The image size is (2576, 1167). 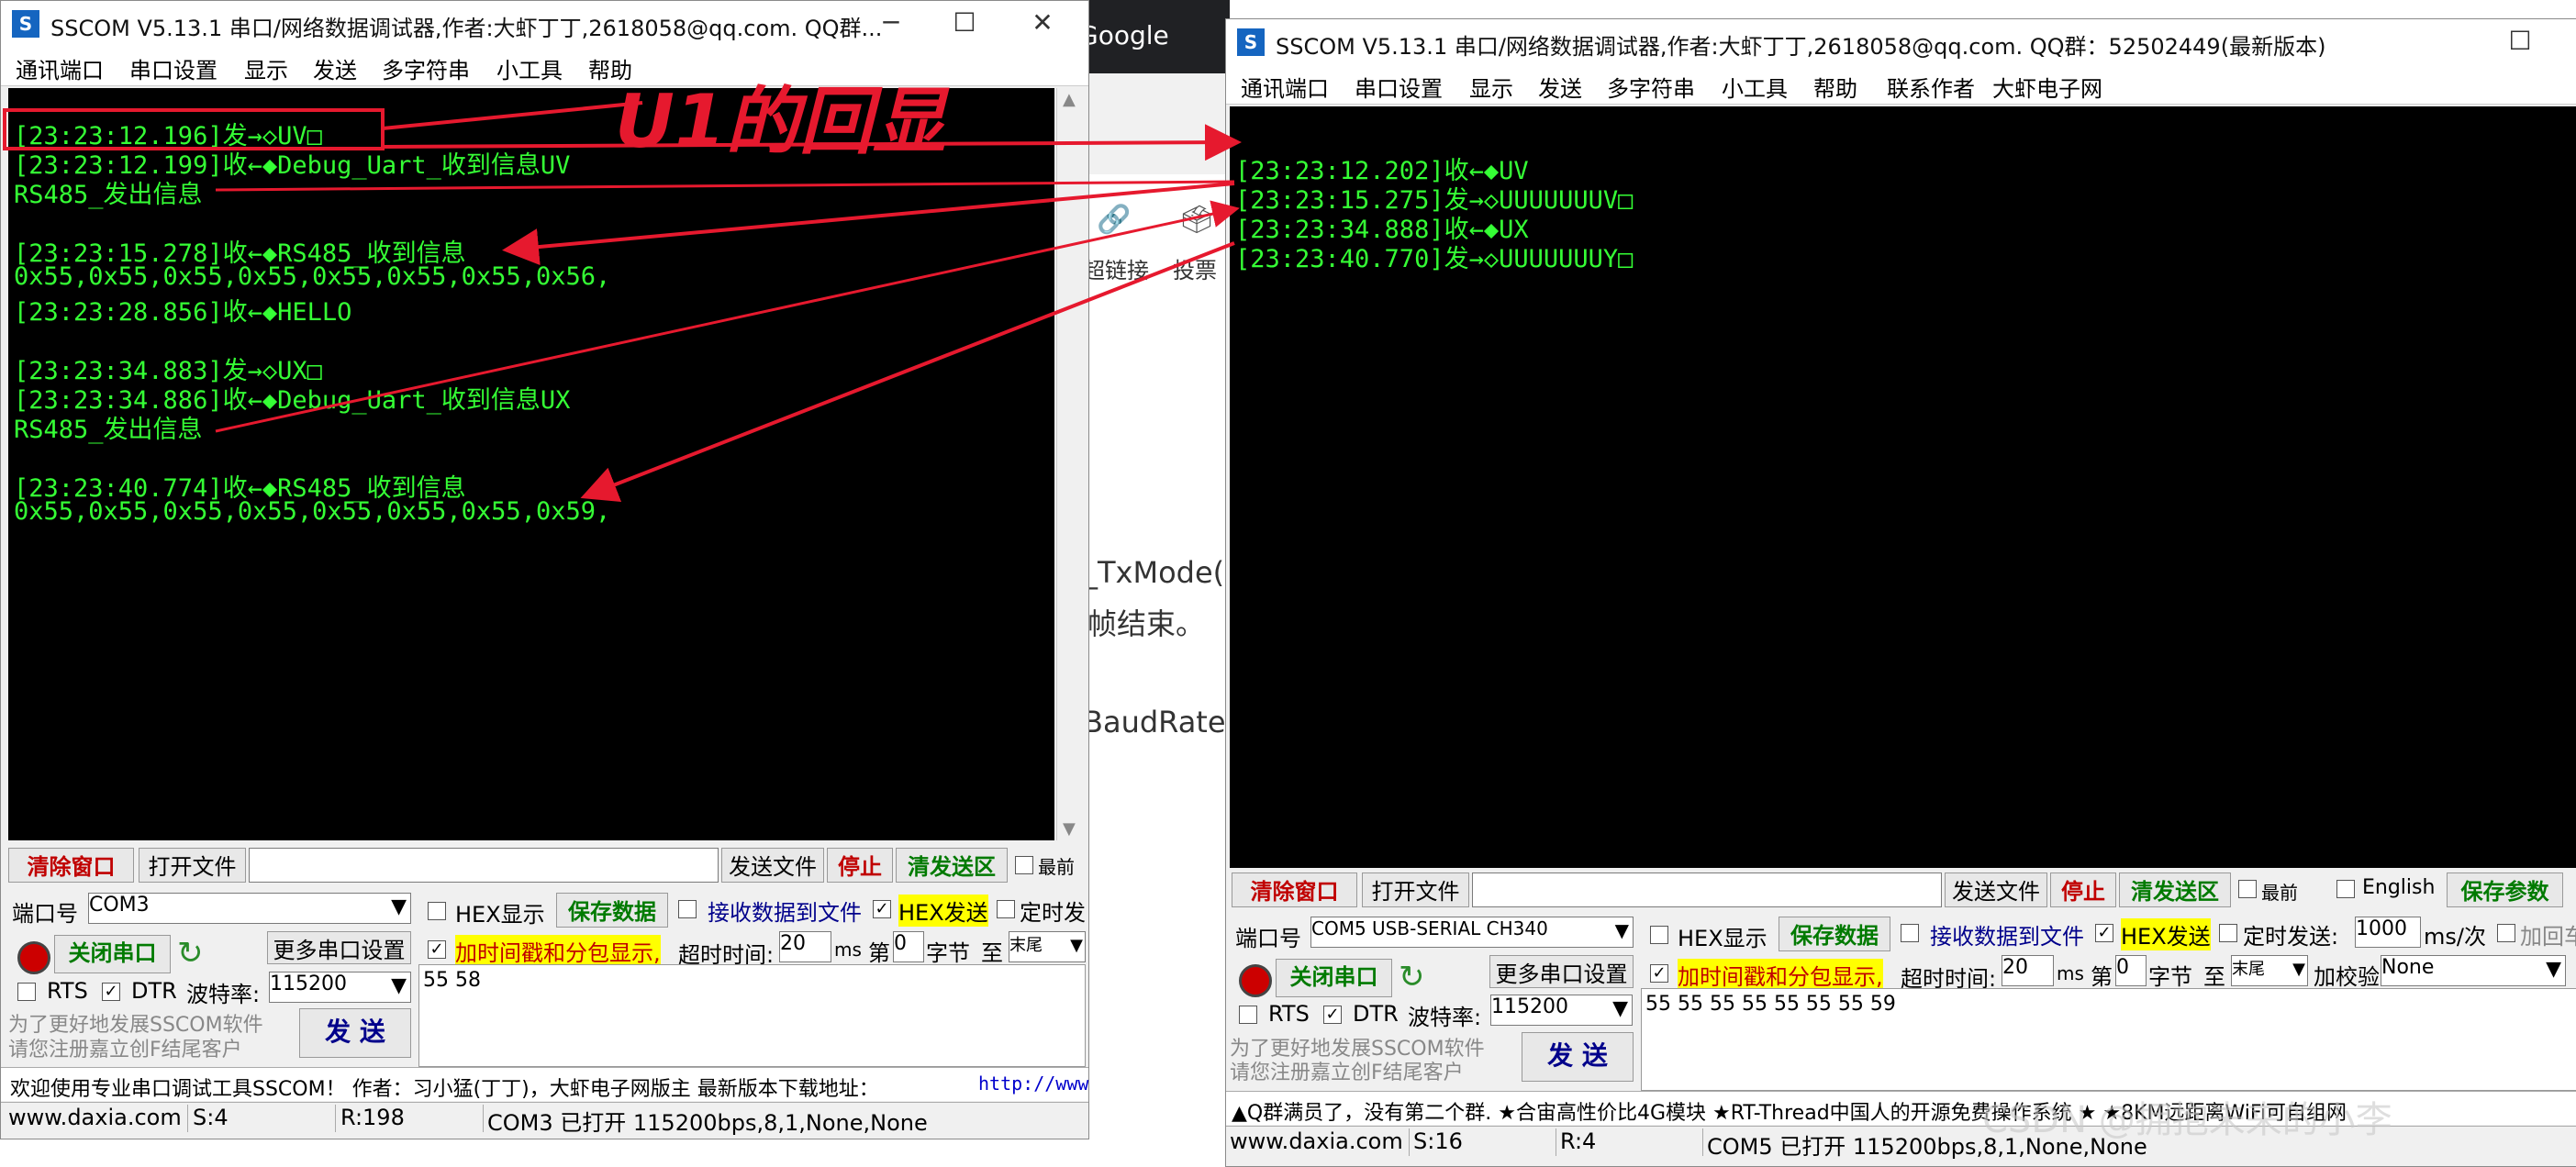 What do you see at coordinates (183, 312) in the screenshot?
I see `terminal-line: [23:23:28.856]收←◆HELLO` at bounding box center [183, 312].